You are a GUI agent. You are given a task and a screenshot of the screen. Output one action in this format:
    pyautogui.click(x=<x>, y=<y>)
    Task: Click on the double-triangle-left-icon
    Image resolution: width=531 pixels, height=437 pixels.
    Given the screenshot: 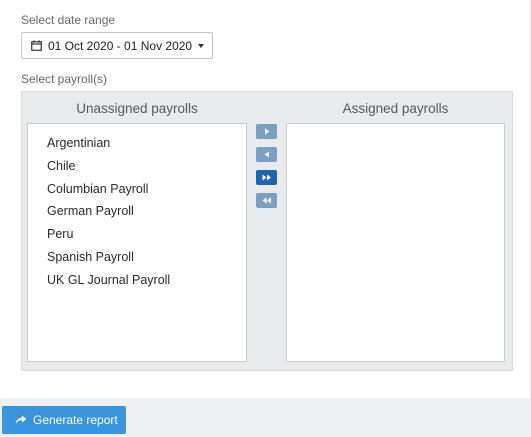 What is the action you would take?
    pyautogui.click(x=266, y=200)
    